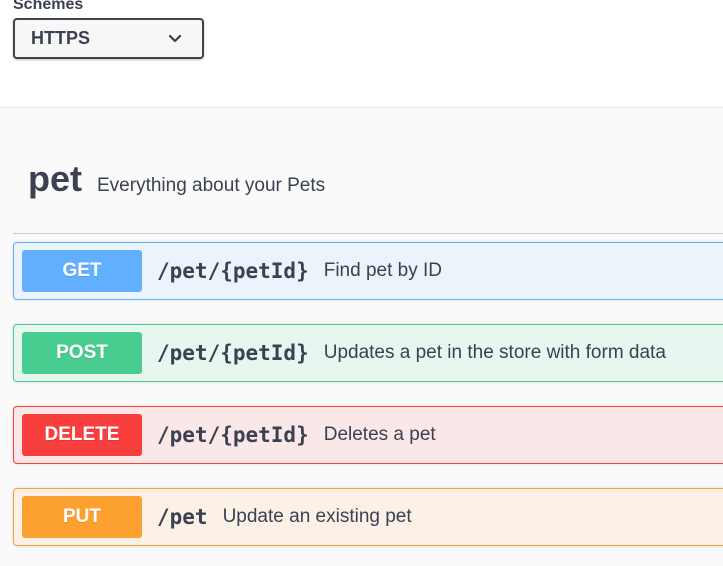 This screenshot has height=566, width=723. What do you see at coordinates (382, 270) in the screenshot?
I see `operation-summary: Find pet by ID` at bounding box center [382, 270].